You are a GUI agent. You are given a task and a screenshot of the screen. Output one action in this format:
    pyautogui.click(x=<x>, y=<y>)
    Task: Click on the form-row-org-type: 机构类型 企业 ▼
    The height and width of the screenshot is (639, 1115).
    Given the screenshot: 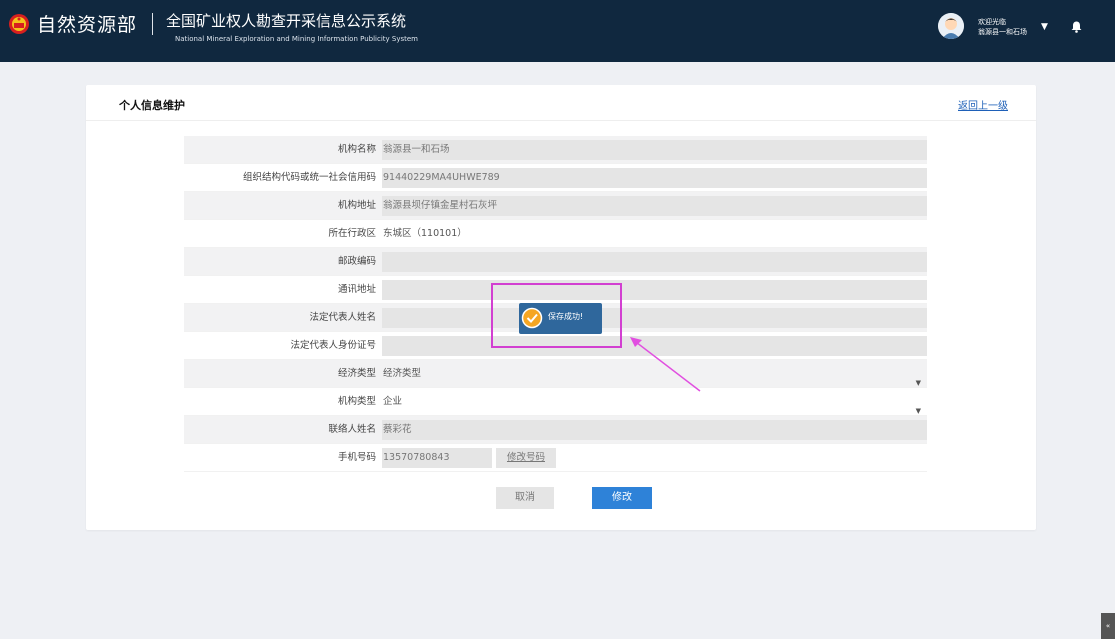 What is the action you would take?
    pyautogui.click(x=555, y=402)
    